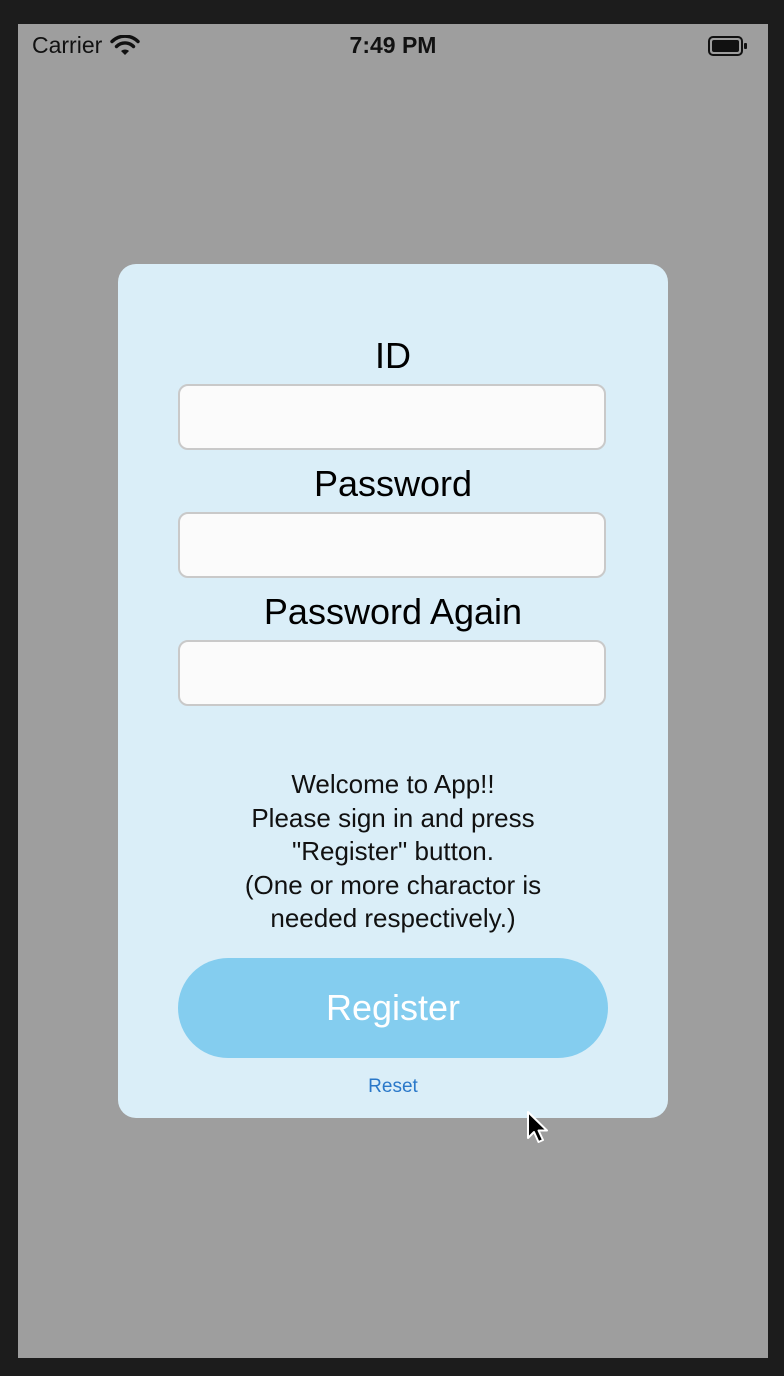 The width and height of the screenshot is (784, 1376). What do you see at coordinates (392, 545) in the screenshot?
I see `password-input` at bounding box center [392, 545].